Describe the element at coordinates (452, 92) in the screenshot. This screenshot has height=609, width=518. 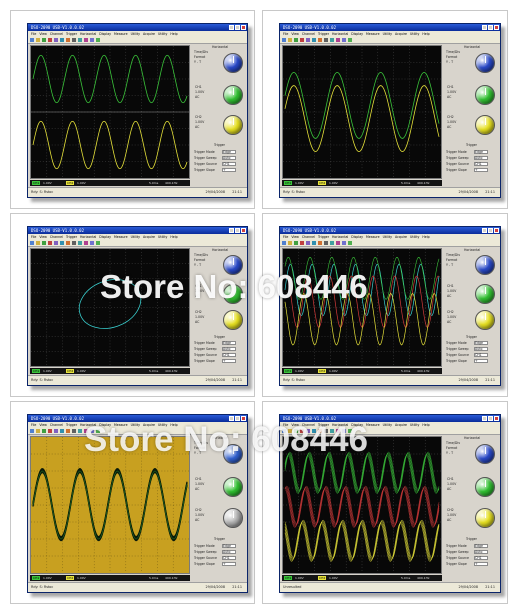
I see `volt-div-value: 1.00V` at that location.